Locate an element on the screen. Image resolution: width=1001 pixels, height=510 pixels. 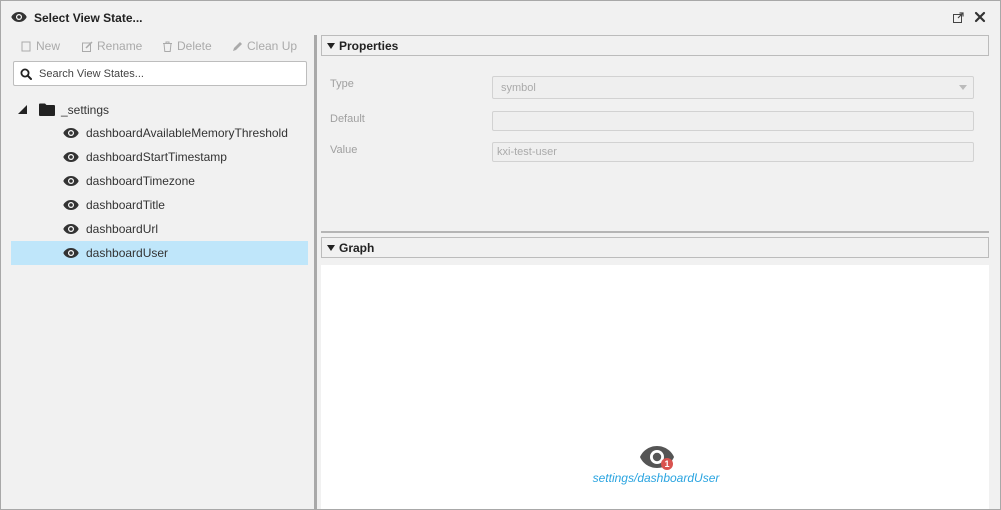
rename-button: Rename is located at coordinates (112, 46).